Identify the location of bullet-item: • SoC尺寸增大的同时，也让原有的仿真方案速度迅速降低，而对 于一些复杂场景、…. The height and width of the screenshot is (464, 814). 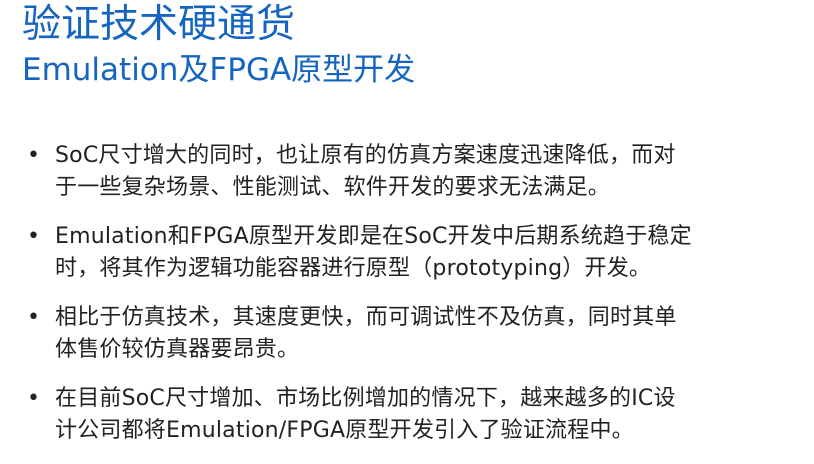
(407, 172).